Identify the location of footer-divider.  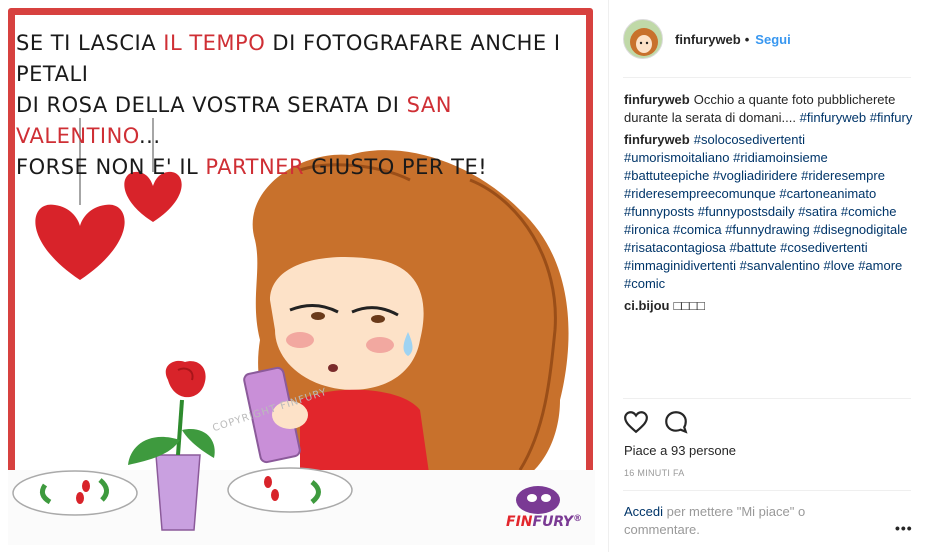
(767, 490).